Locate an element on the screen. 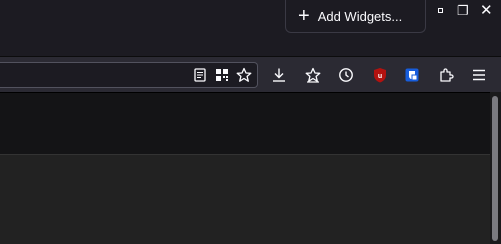  bookmark-star-icon is located at coordinates (244, 75).